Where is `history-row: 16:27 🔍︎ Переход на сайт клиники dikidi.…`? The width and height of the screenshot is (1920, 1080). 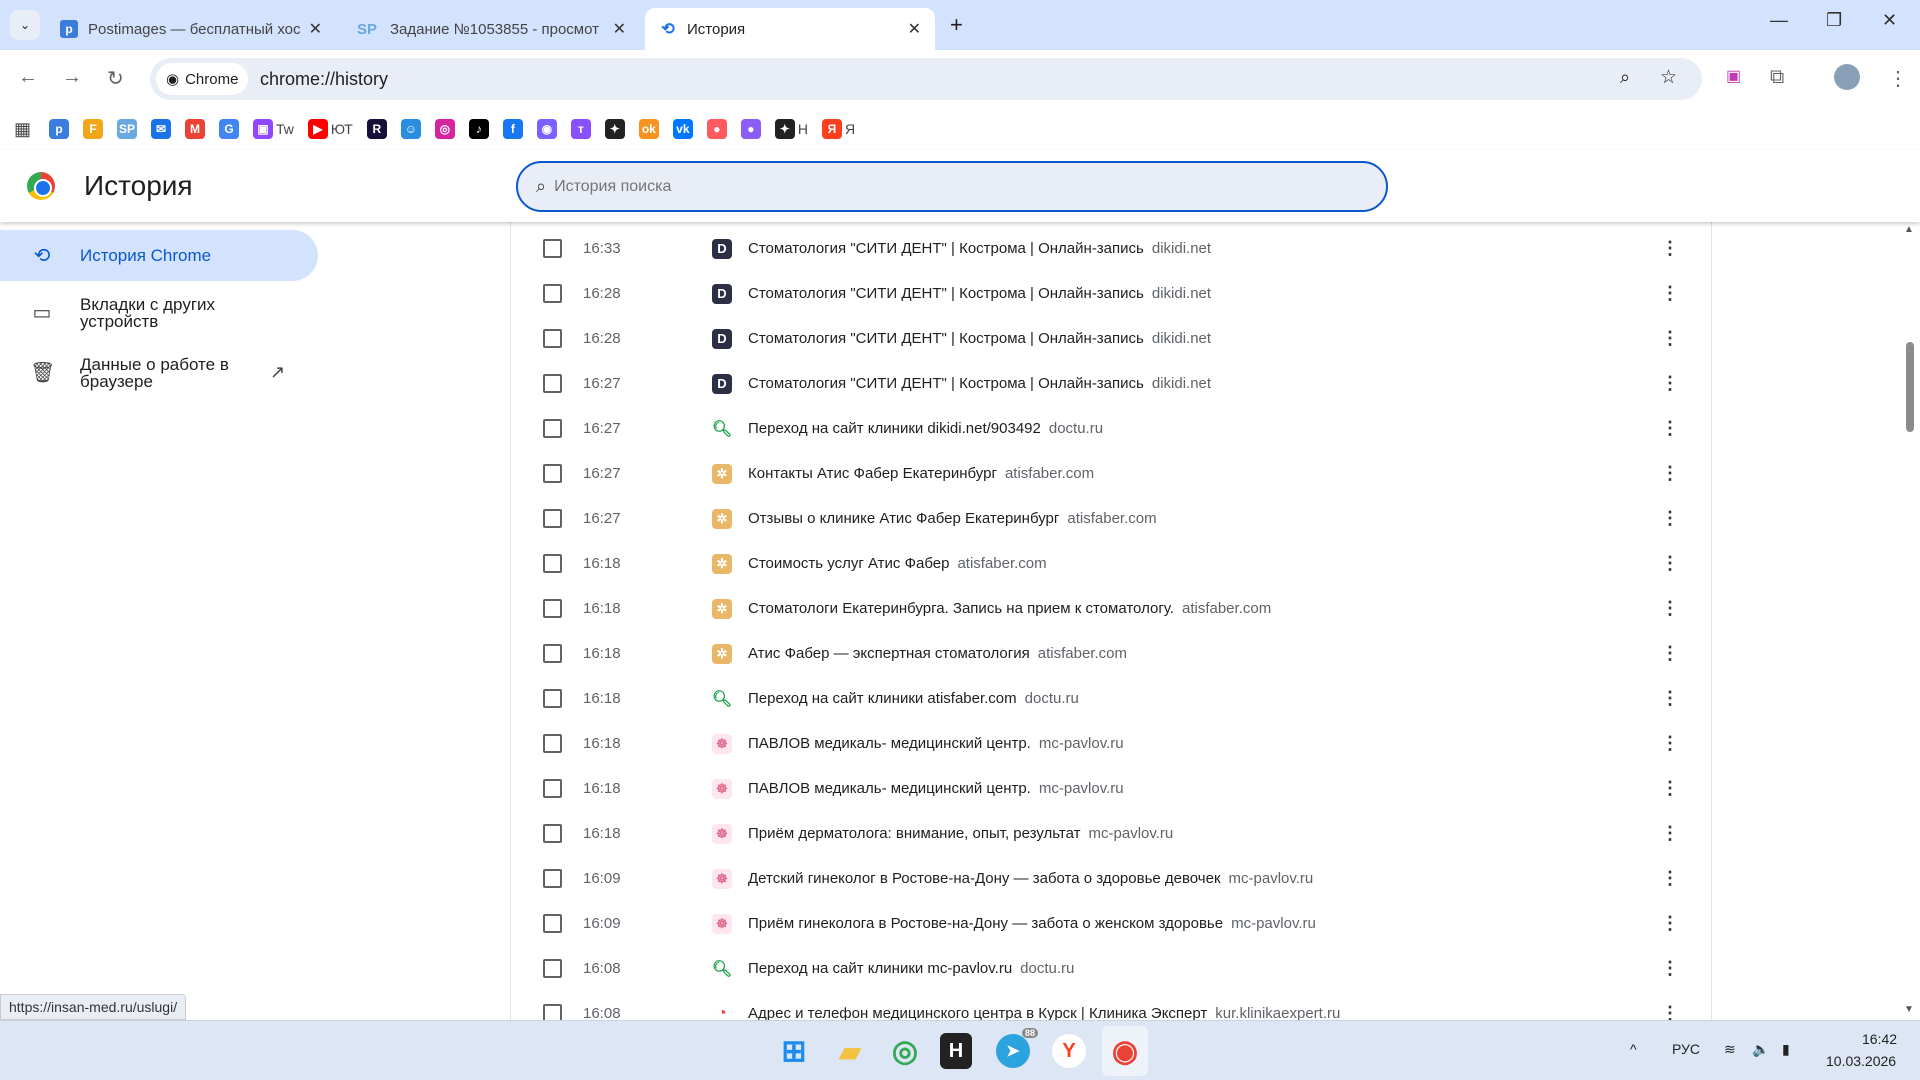
history-row: 16:27 🔍︎ Переход на сайт клиники dikidi.… is located at coordinates (1111, 428).